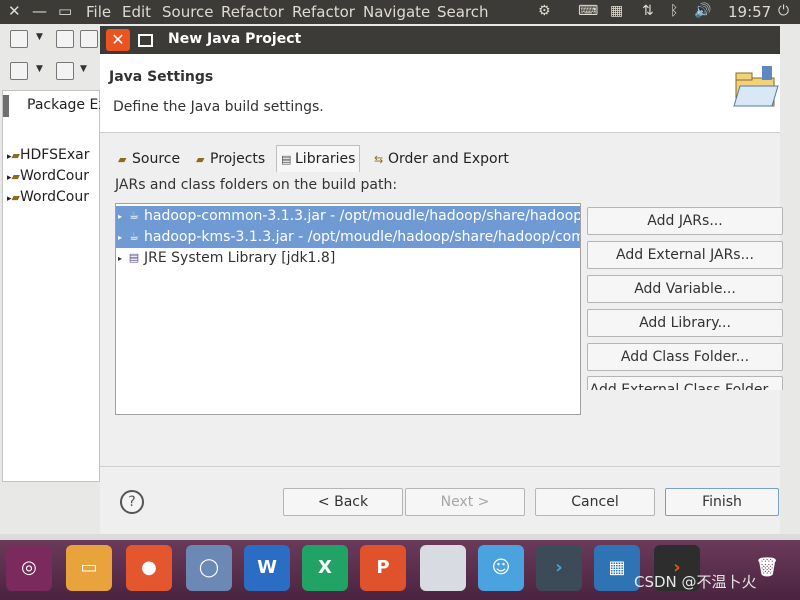  I want to click on back-button: < Back, so click(343, 502).